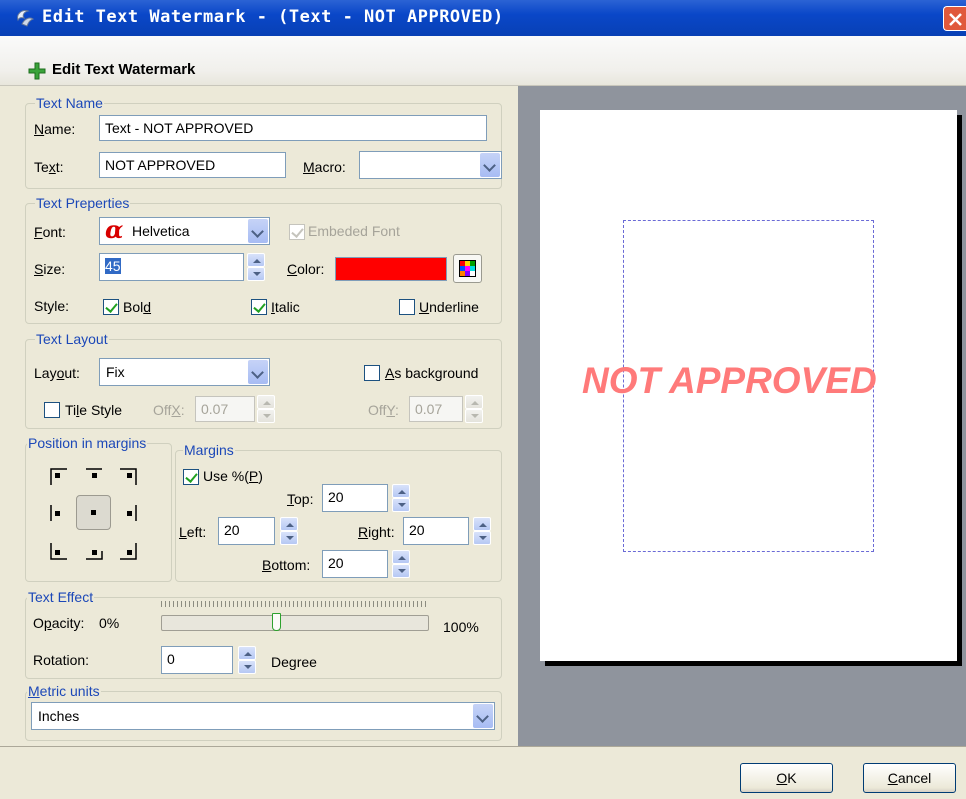  What do you see at coordinates (59, 477) in the screenshot?
I see `position-top-left-icon` at bounding box center [59, 477].